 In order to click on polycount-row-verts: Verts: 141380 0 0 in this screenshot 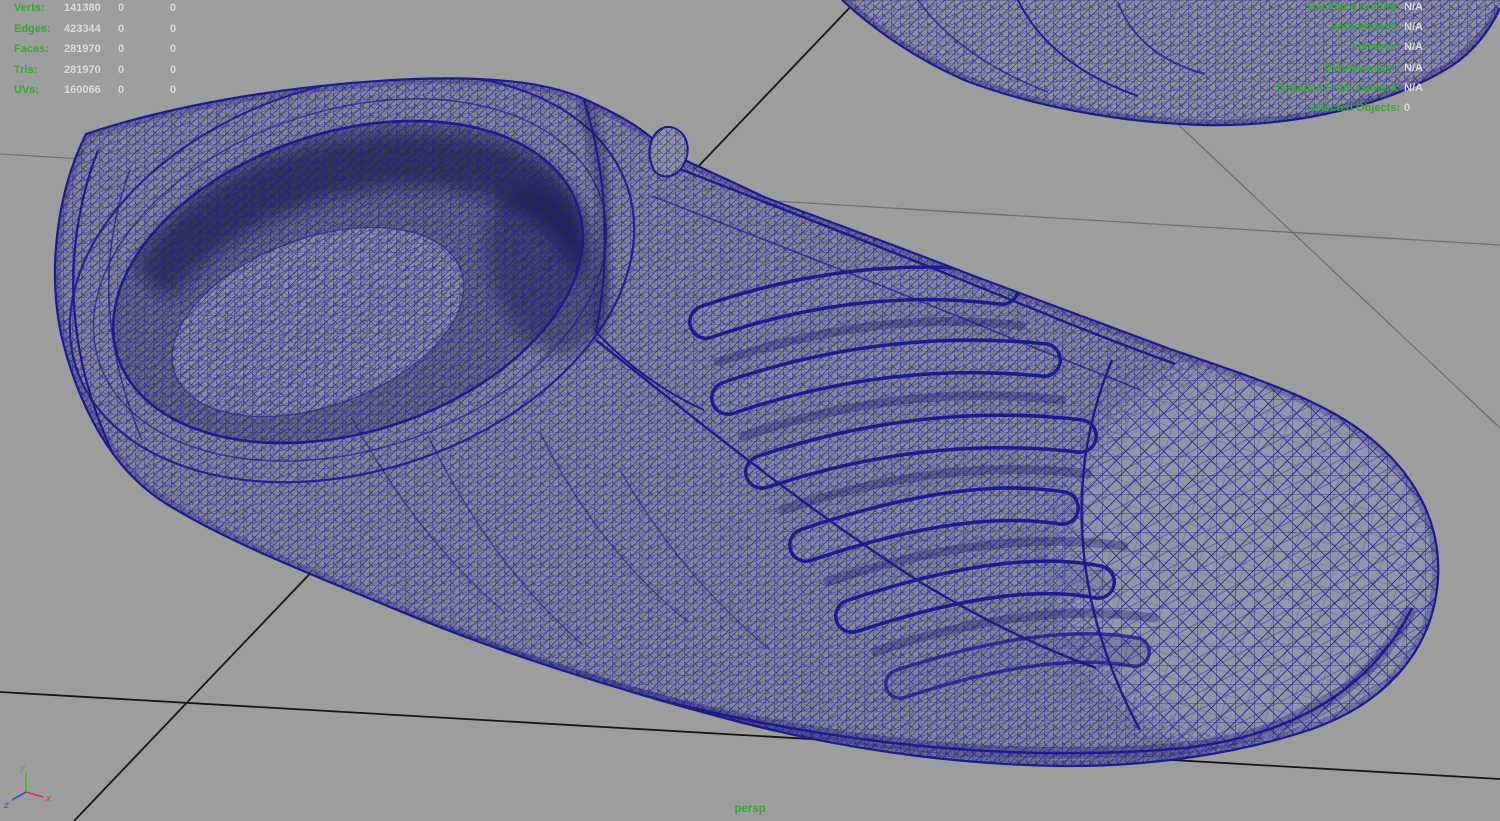, I will do `click(144, 12)`.